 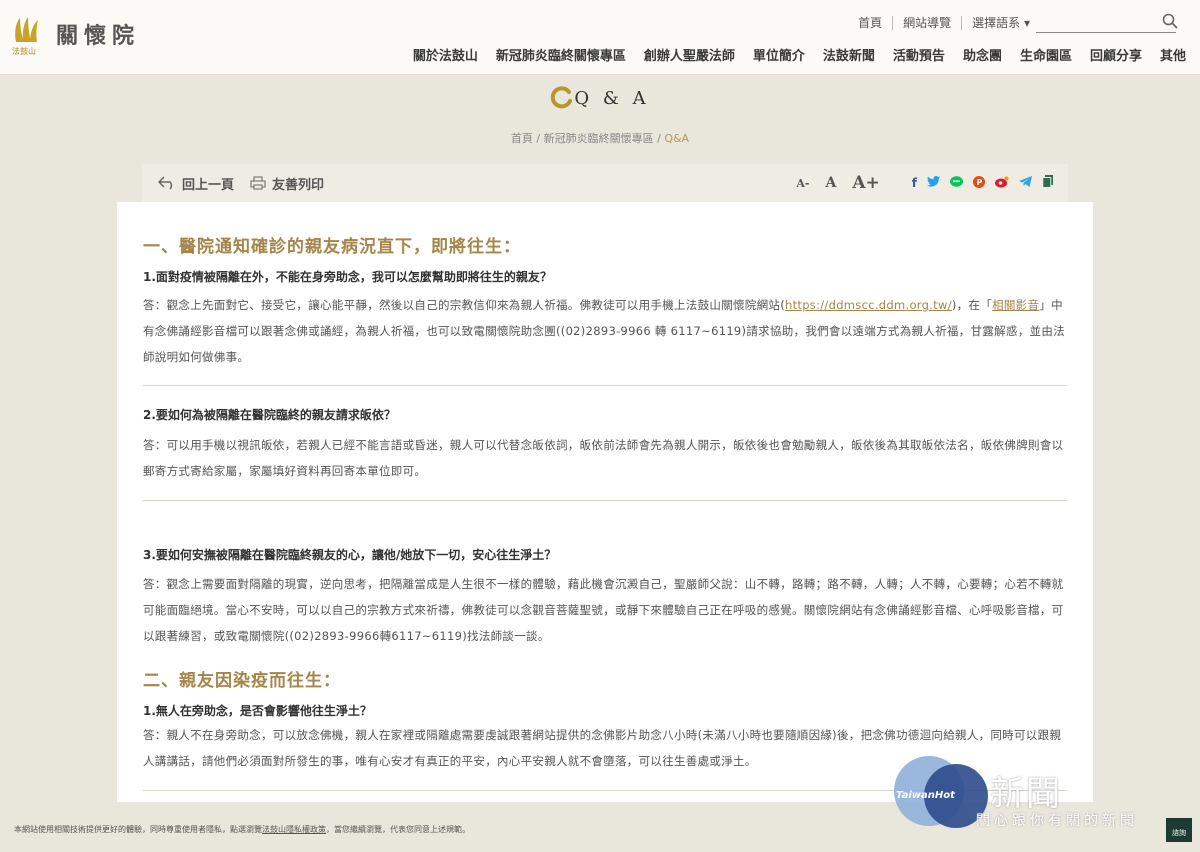 What do you see at coordinates (933, 183) in the screenshot?
I see `twitter-icon` at bounding box center [933, 183].